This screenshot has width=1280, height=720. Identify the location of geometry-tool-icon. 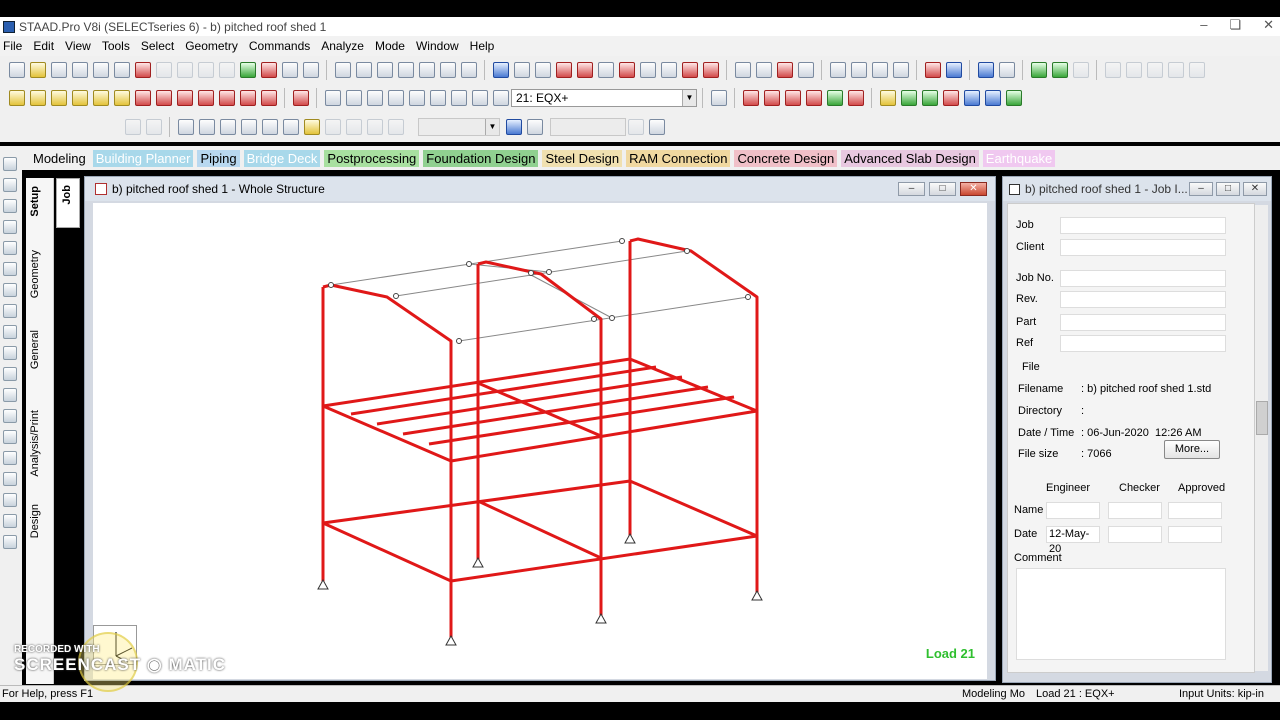
(10, 269).